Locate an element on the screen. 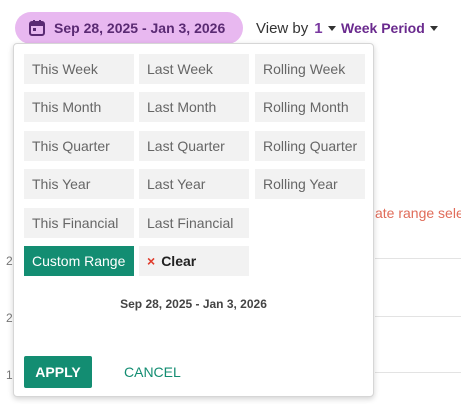 The width and height of the screenshot is (461, 404). option-this-year: This Year is located at coordinates (79, 184).